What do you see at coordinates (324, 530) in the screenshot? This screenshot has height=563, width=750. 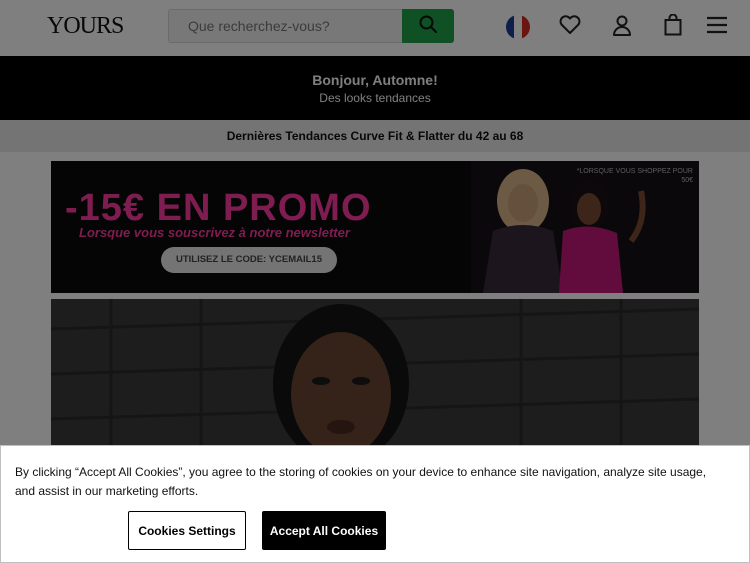 I see `accept-all-cookies-button: Accept All Cookies` at bounding box center [324, 530].